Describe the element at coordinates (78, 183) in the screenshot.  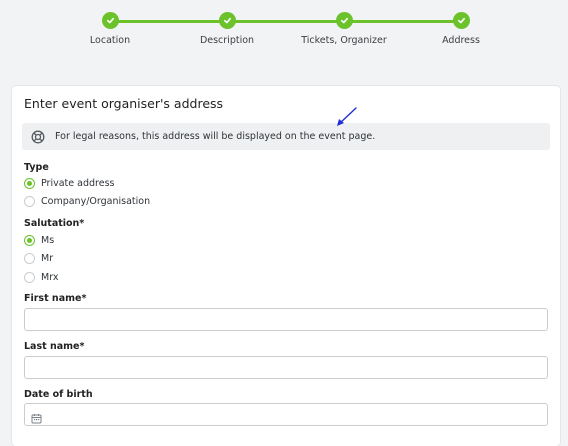
I see `radio-label: Private address` at that location.